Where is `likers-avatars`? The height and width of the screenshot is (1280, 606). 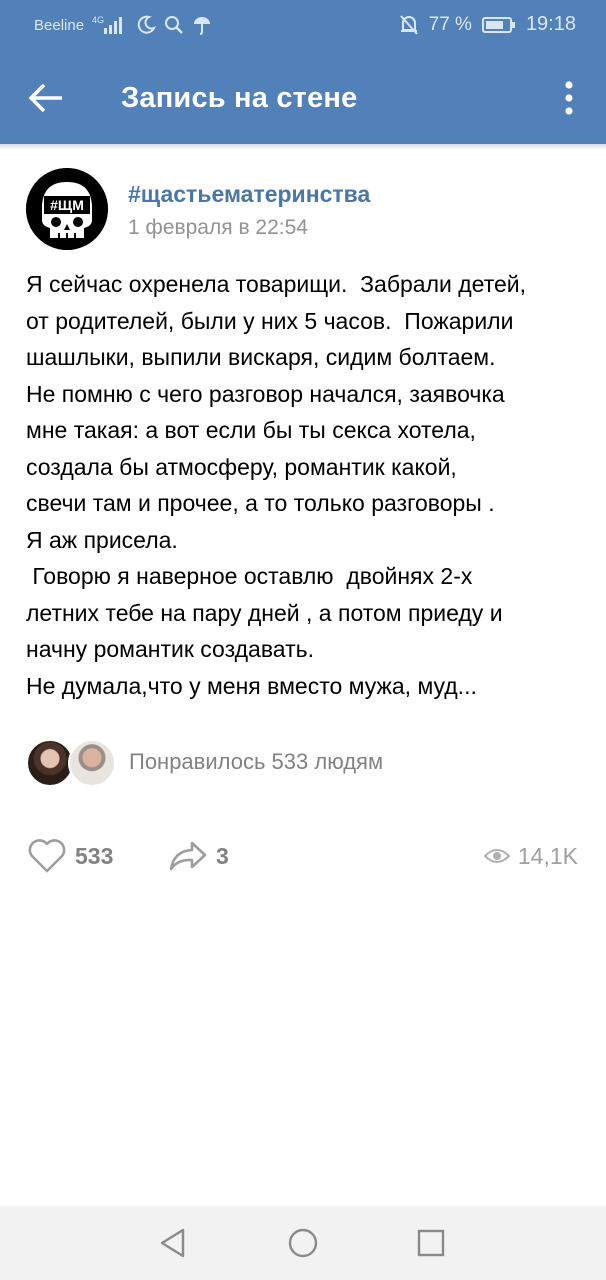
likers-avatars is located at coordinates (76, 763).